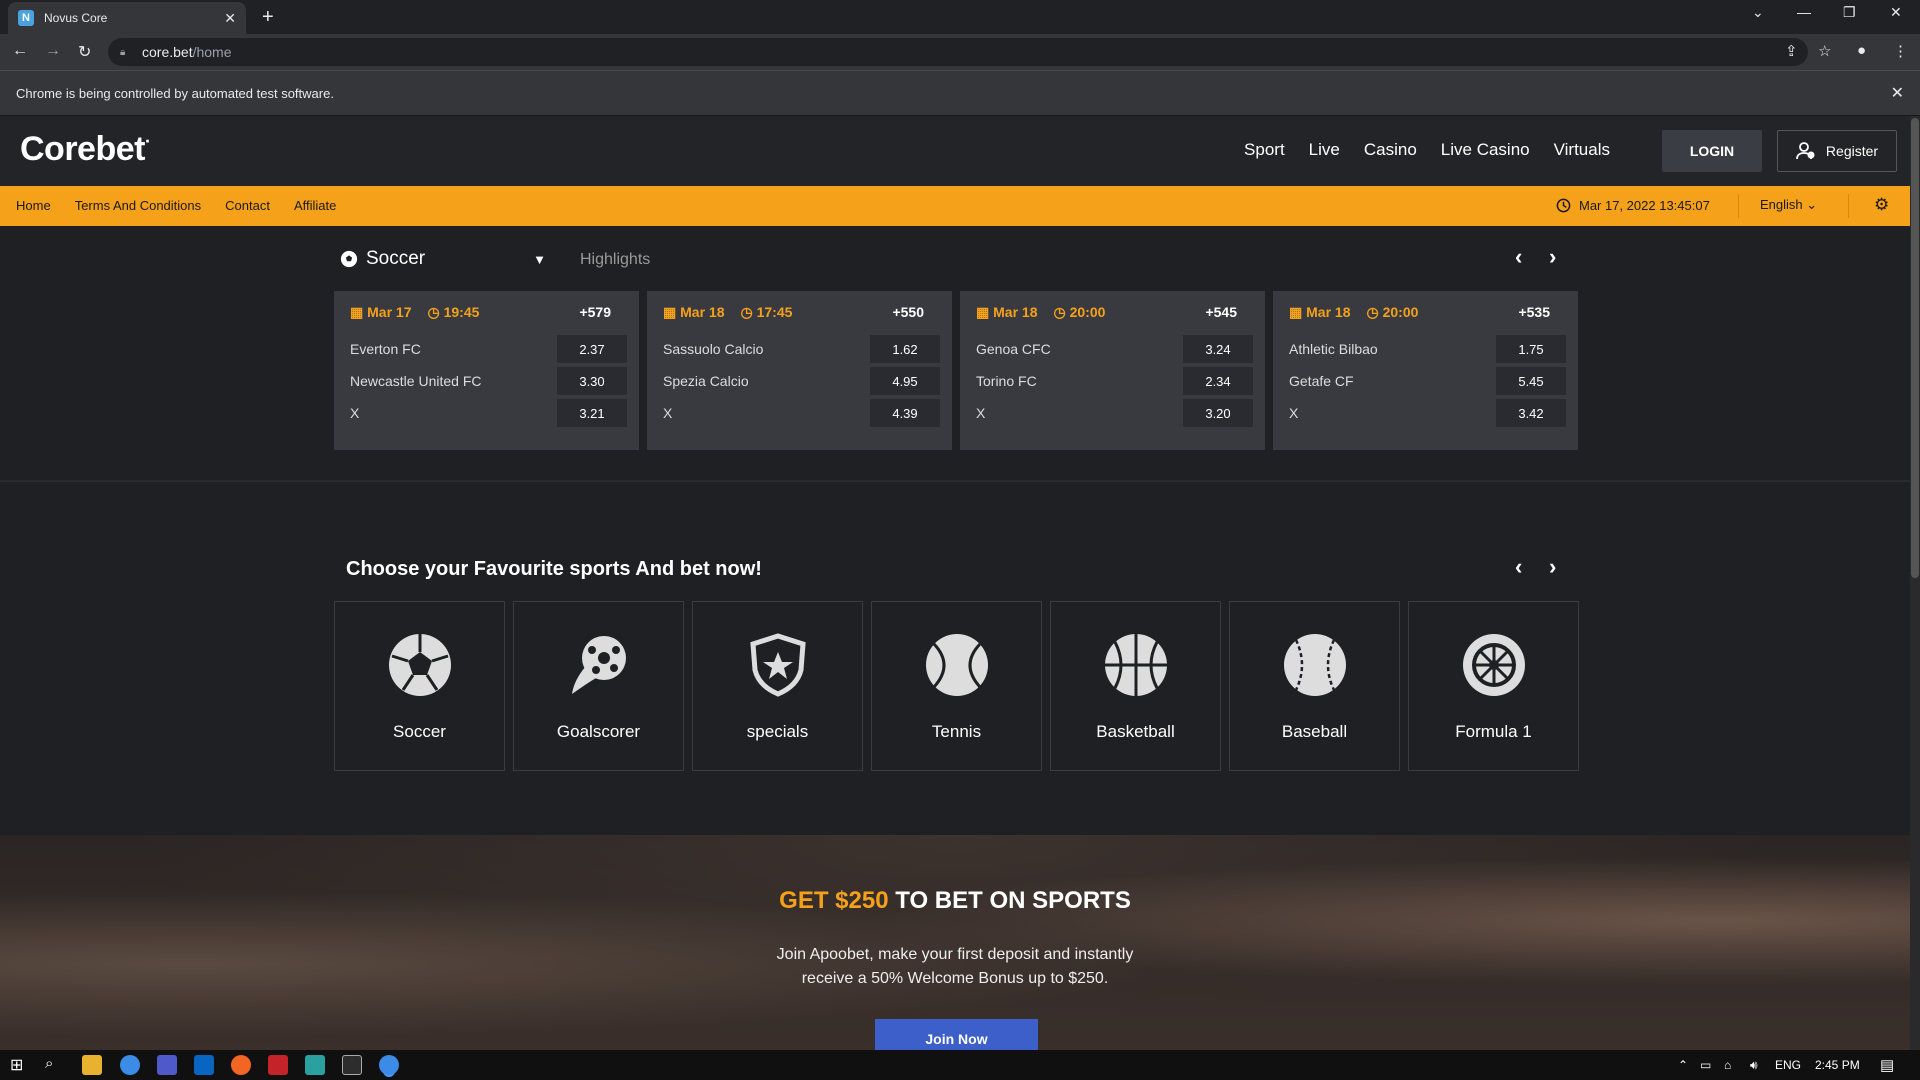  Describe the element at coordinates (1758, 12) in the screenshot. I see `tab-search-icon: ⌄` at that location.